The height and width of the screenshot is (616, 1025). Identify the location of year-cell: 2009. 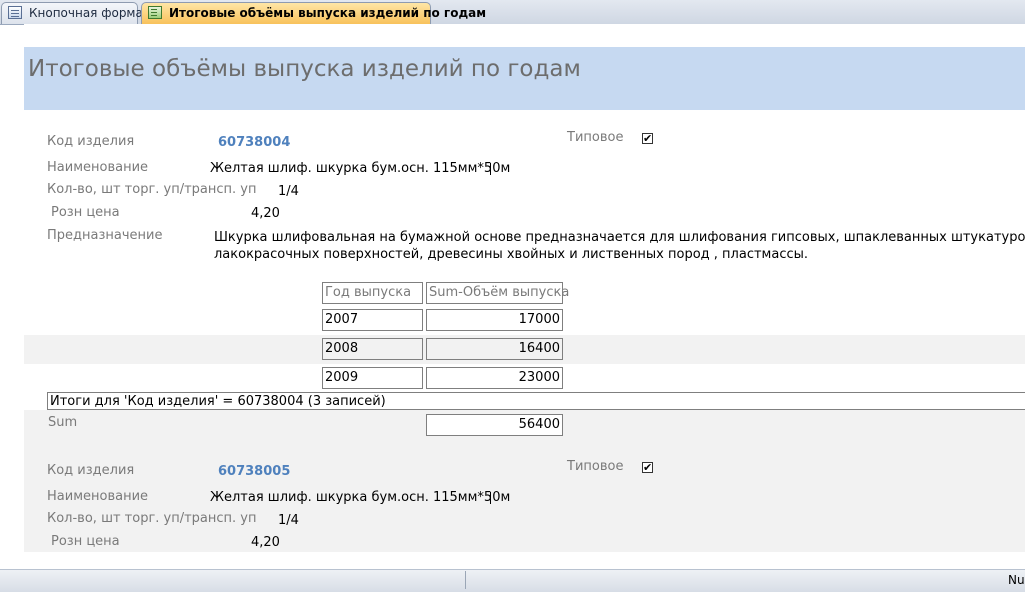
(372, 378).